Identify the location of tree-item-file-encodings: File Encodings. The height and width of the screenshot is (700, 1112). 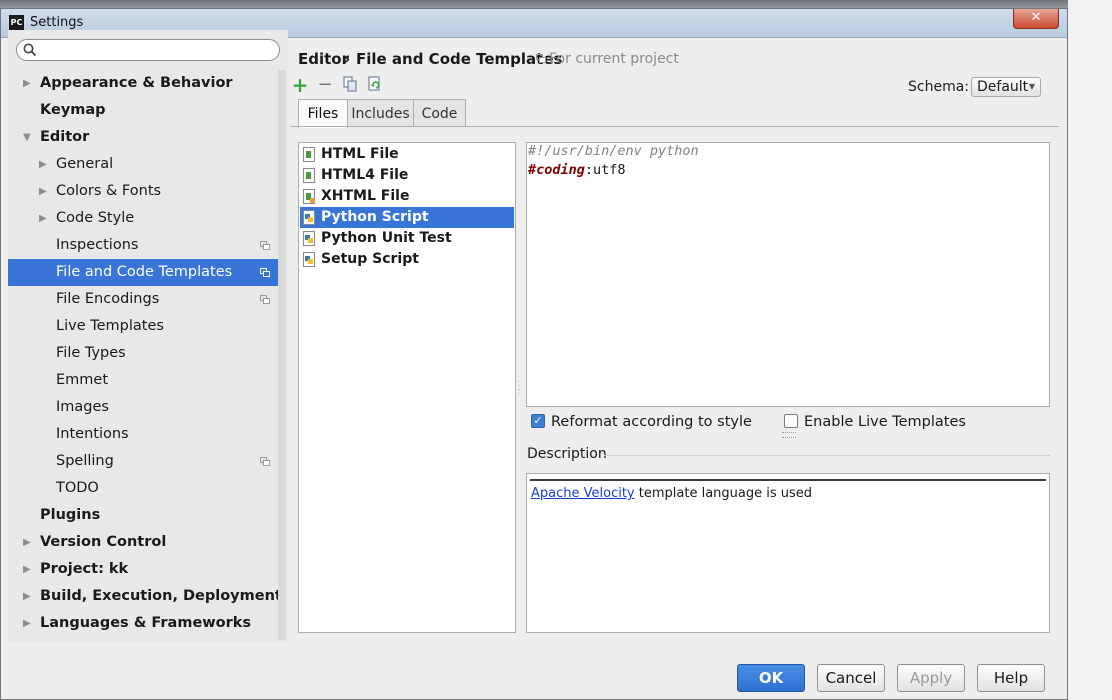
(143, 299).